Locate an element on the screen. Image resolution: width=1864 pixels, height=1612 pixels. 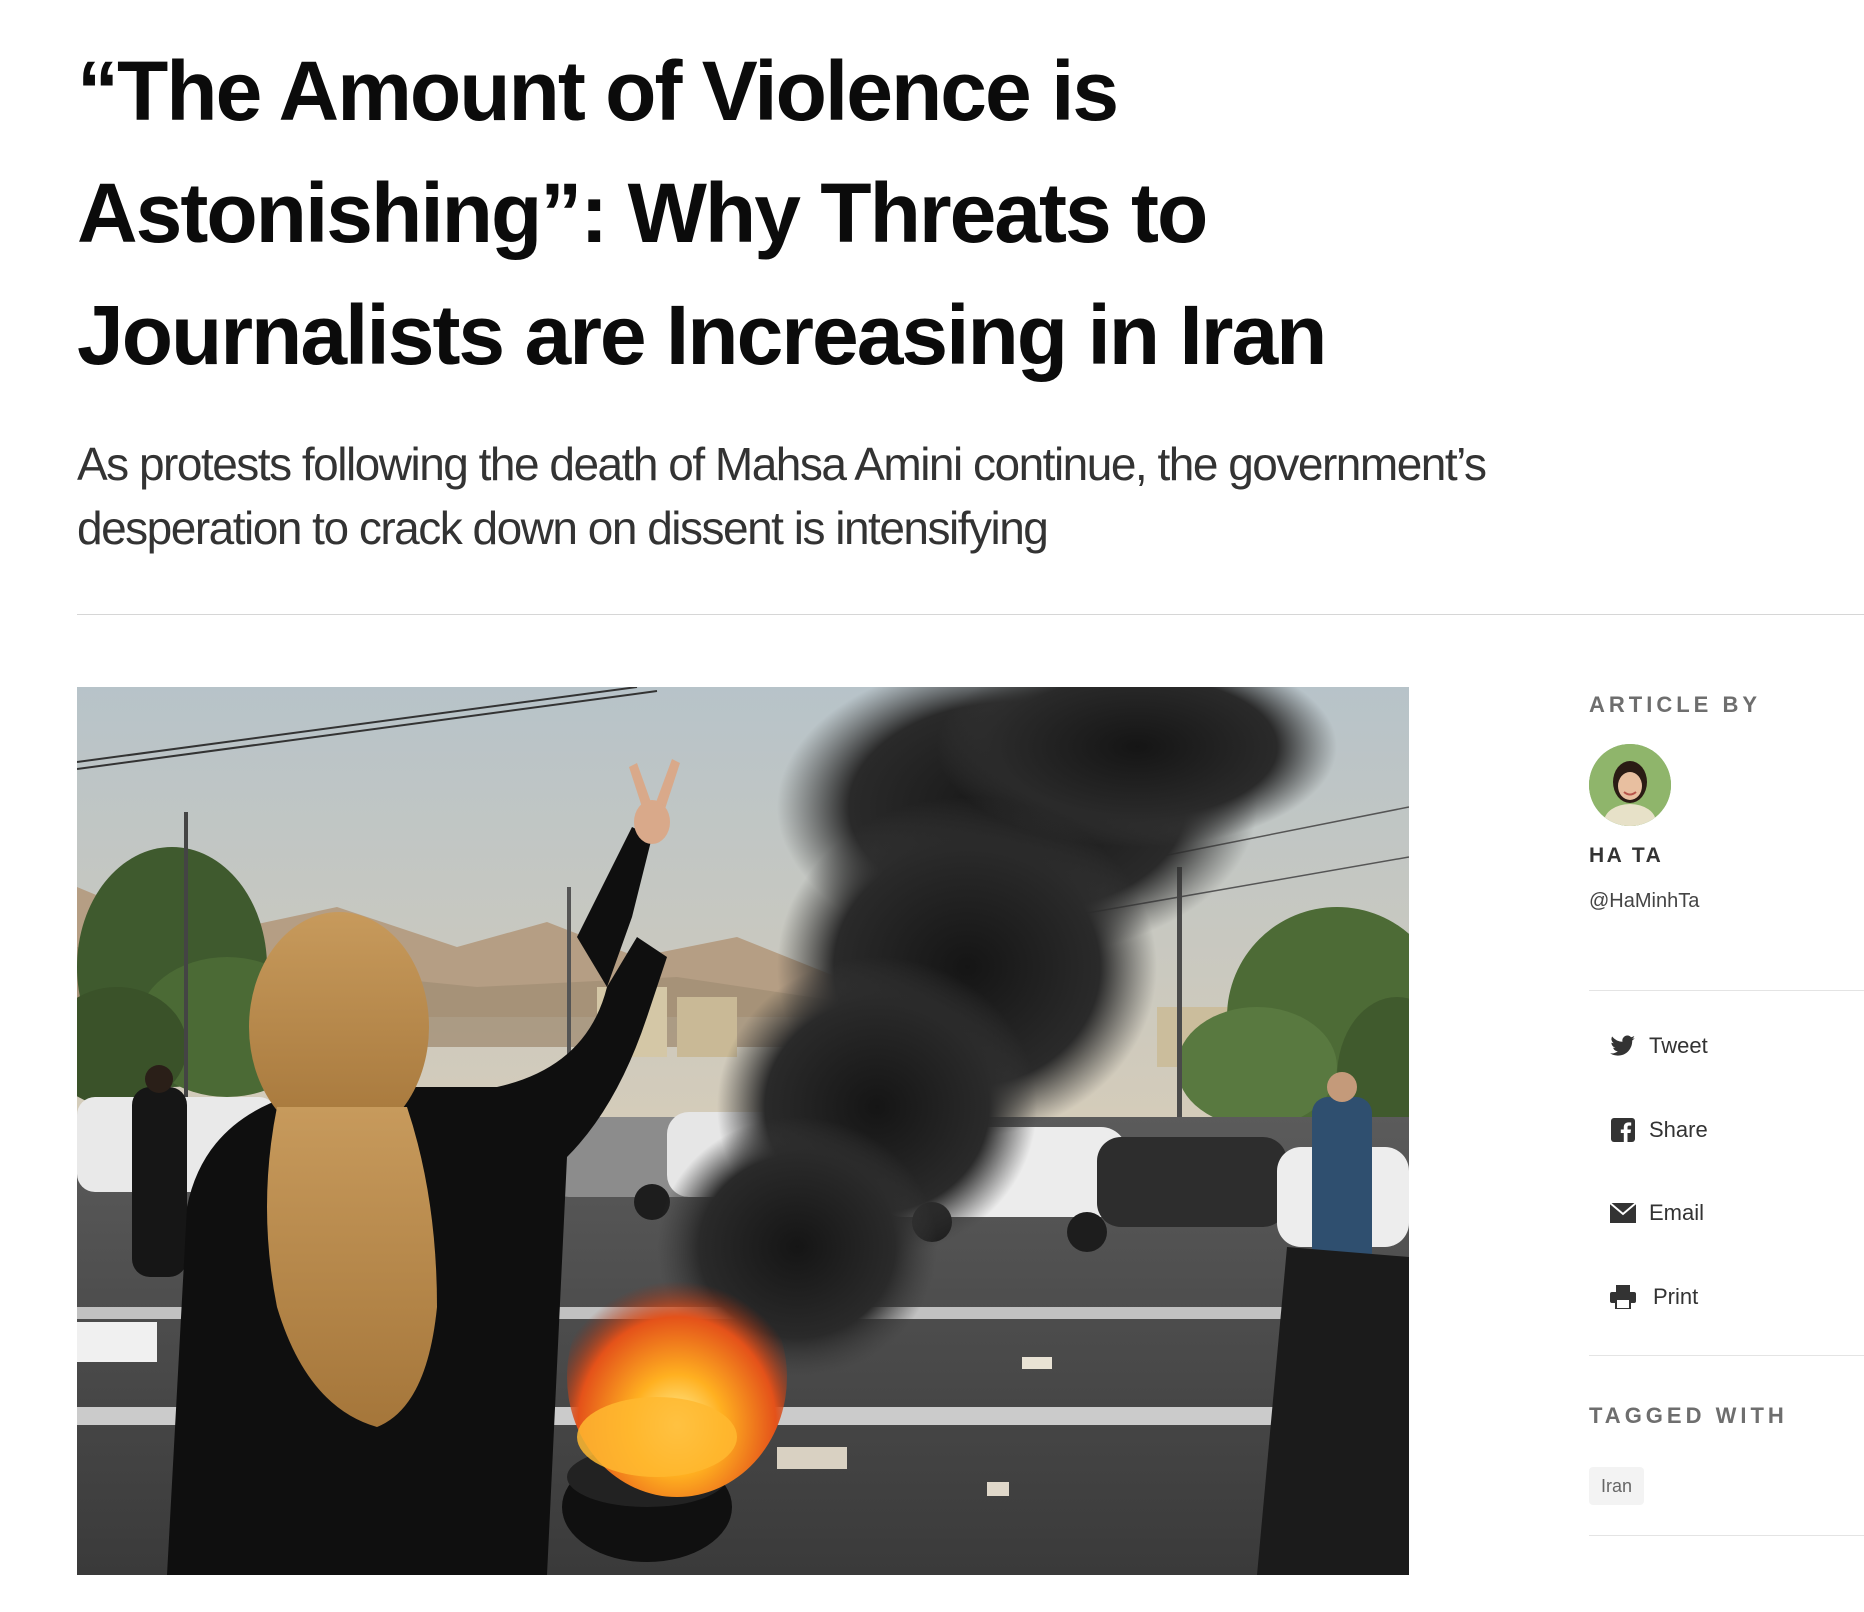
email-label: Email is located at coordinates (1677, 1212).